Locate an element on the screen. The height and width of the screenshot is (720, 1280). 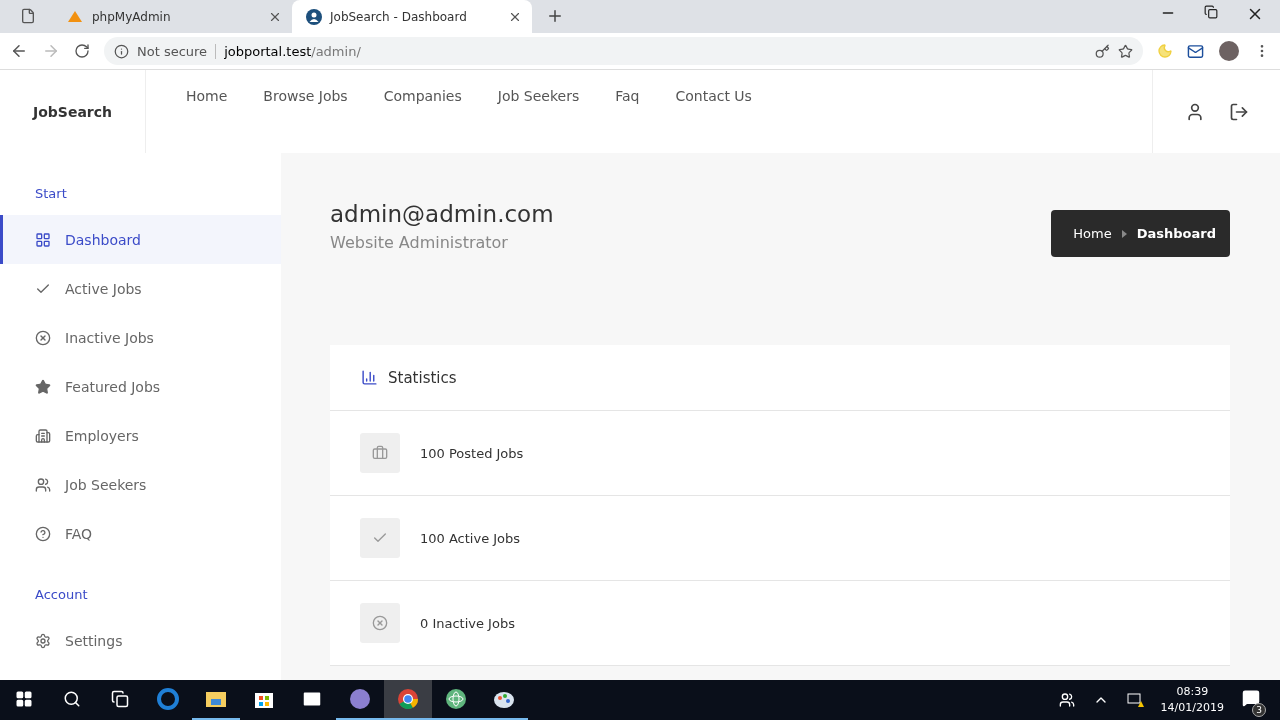
round-app-icon is located at coordinates (360, 699).